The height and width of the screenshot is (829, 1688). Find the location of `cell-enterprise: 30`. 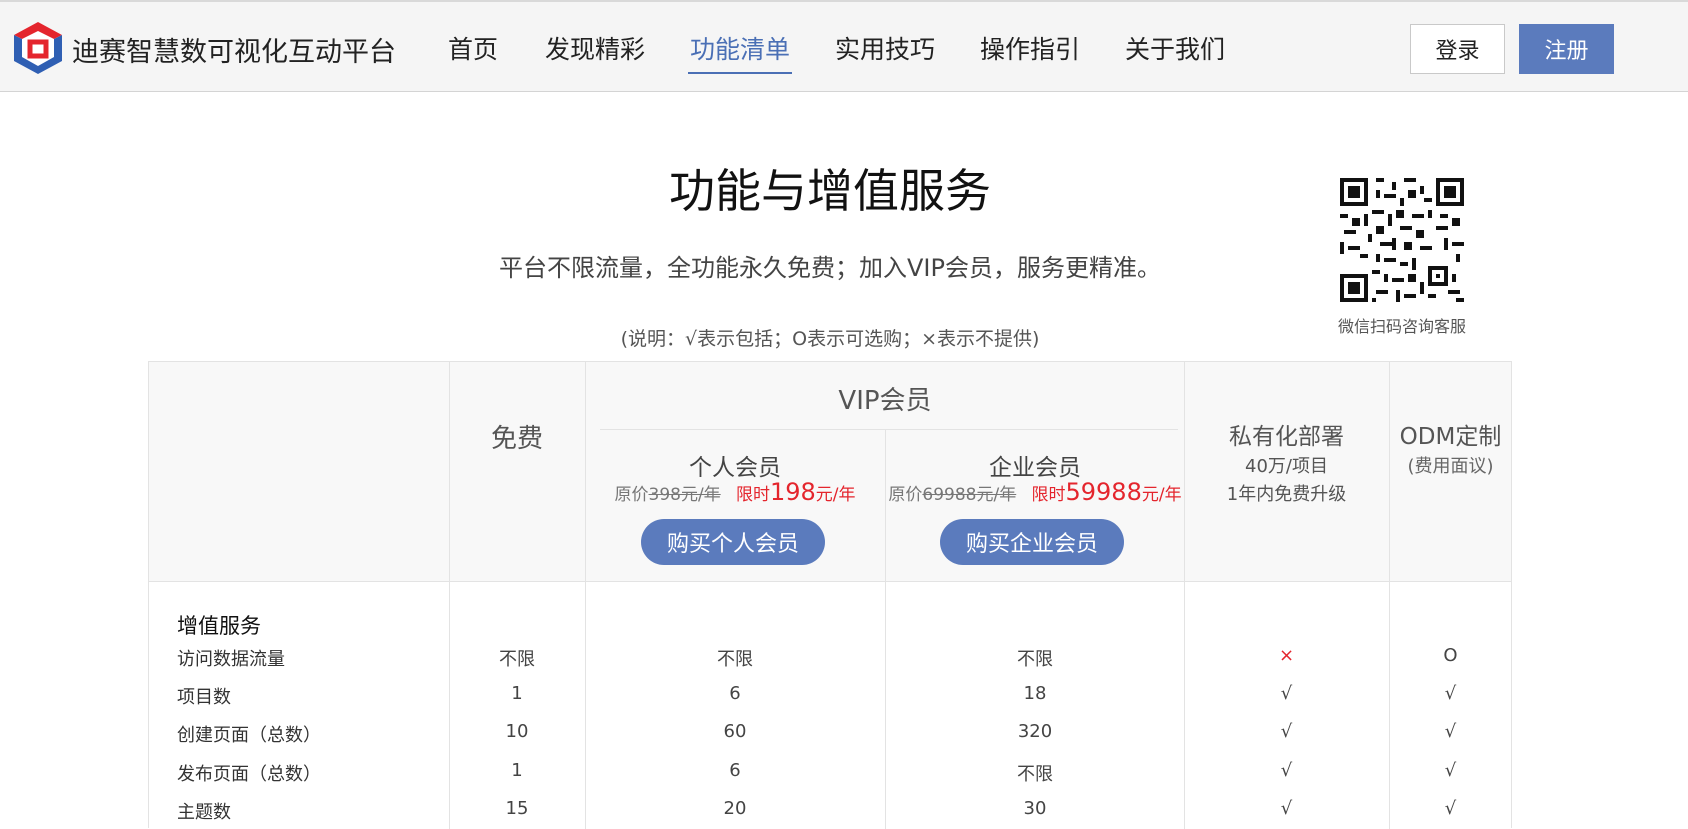

cell-enterprise: 30 is located at coordinates (1035, 808).